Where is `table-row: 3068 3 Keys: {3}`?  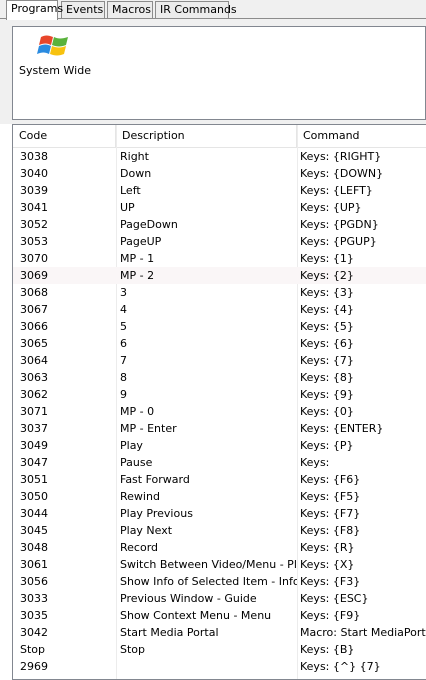 table-row: 3068 3 Keys: {3} is located at coordinates (219, 292).